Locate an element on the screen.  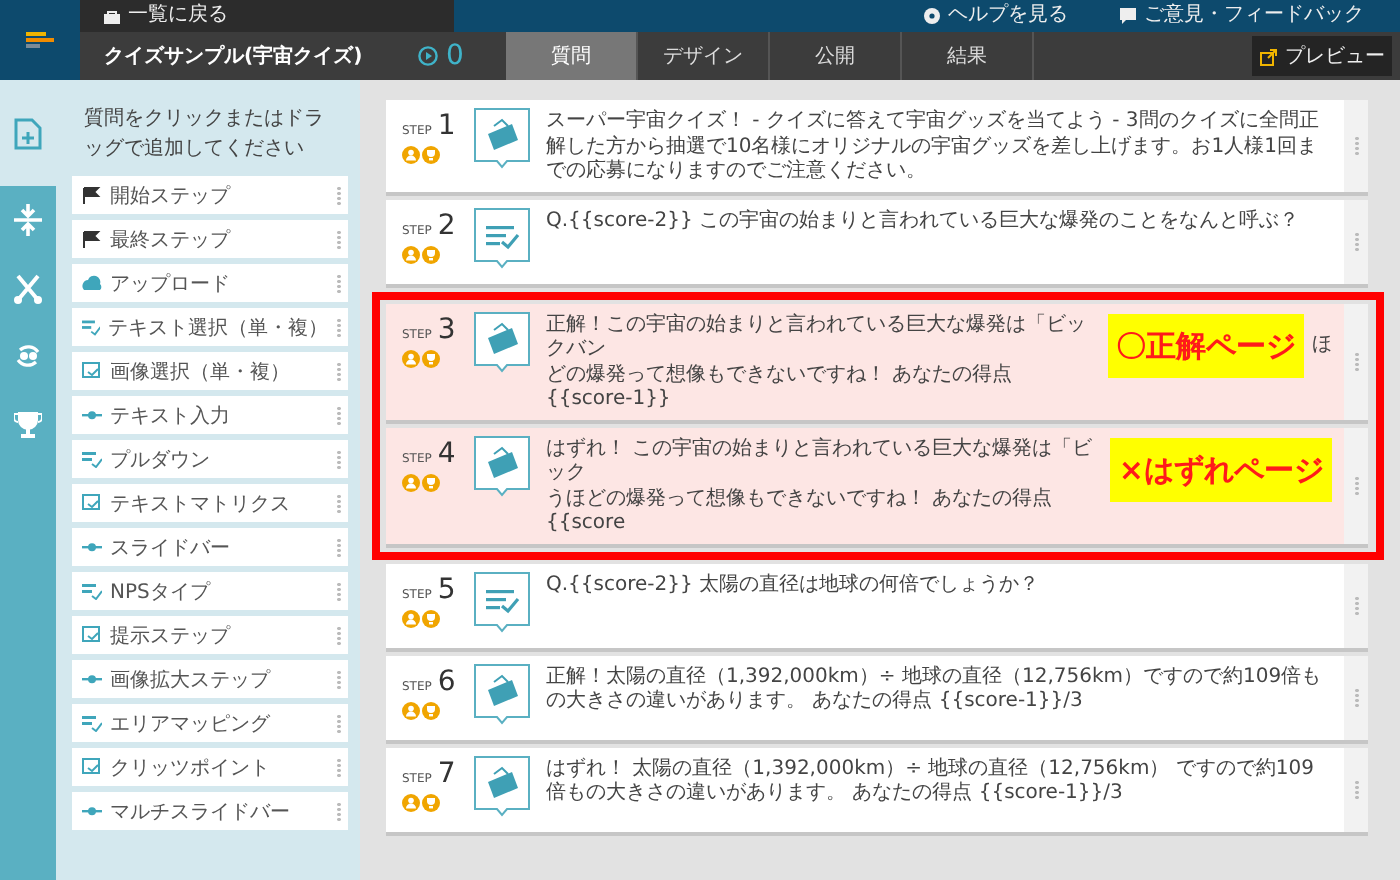
step-text: スーパー宇宙クイズ！ - クイズに答えて宇宙グッズを当てよう - 3問のクイズに全問正解した方から抽選で10名様にオリジナルの宇宙グッズを差し上げます。お1人様1回までの応募になりますのでご注意ください。 is located at coordinates (933, 147).